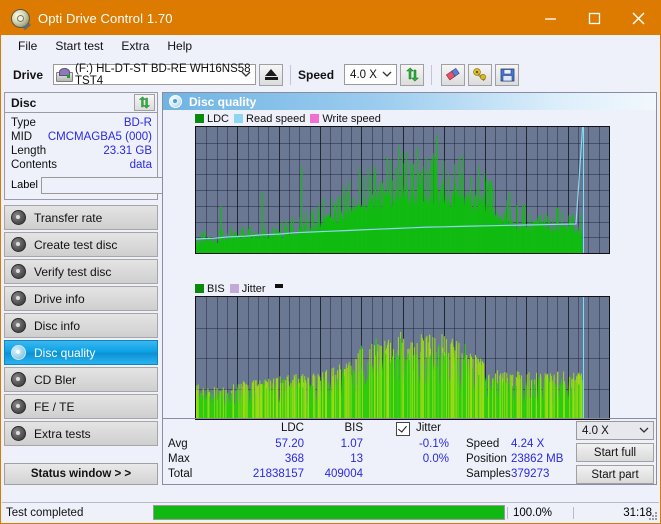 This screenshot has width=661, height=524. What do you see at coordinates (45, 512) in the screenshot?
I see `status-message: Test completed` at bounding box center [45, 512].